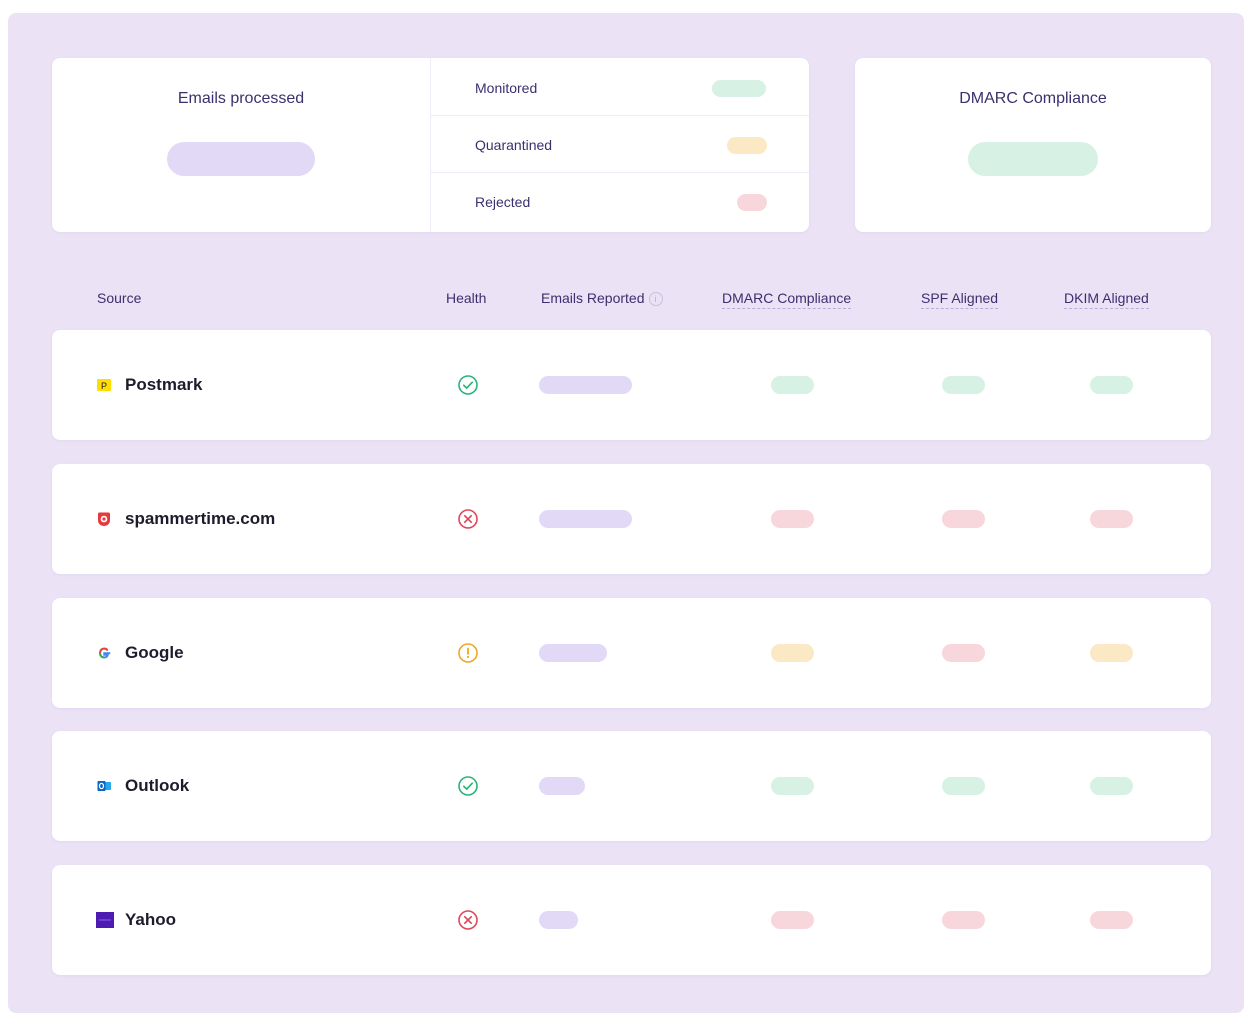 This screenshot has height=1013, width=1245. I want to click on column-header-spf-aligned: SPF Aligned, so click(960, 299).